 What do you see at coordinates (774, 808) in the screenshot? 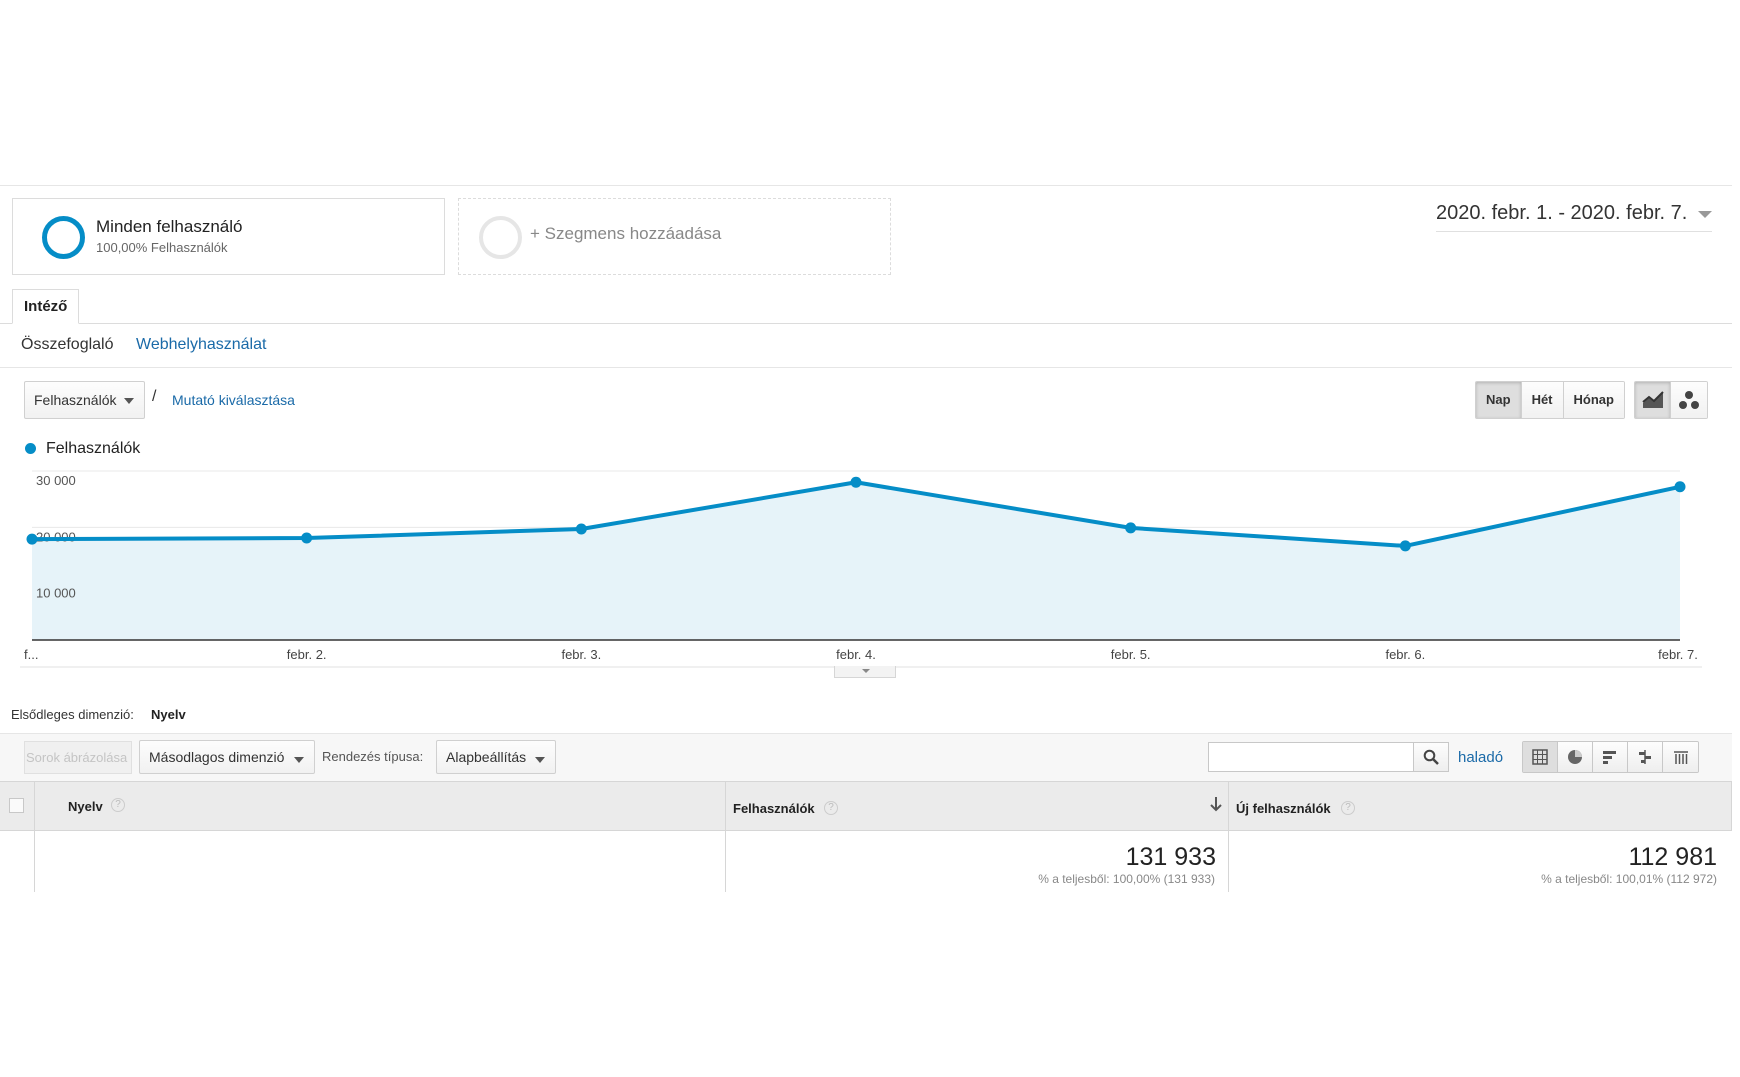
I see `column-header-users: Felhasználók` at bounding box center [774, 808].